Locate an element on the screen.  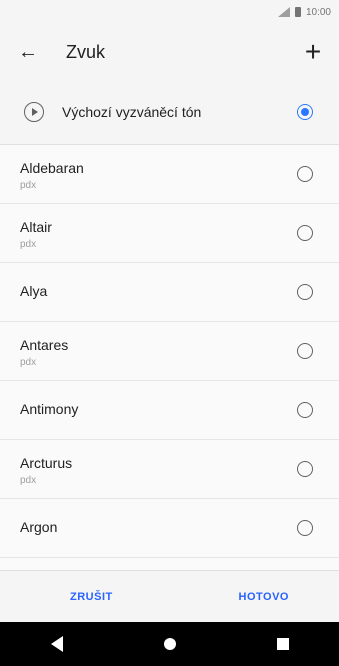
clock: 10:00 is located at coordinates (318, 12).